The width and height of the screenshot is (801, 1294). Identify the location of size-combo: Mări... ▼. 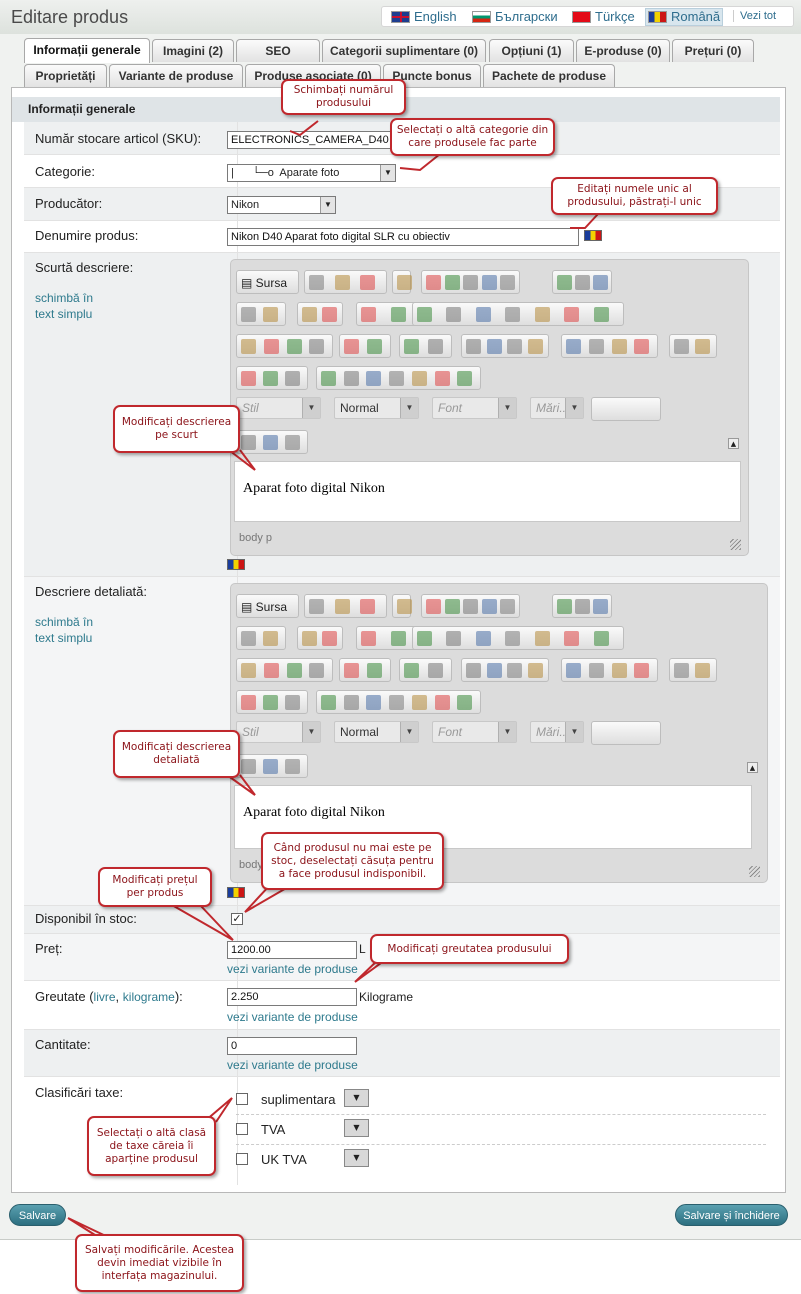
(557, 732).